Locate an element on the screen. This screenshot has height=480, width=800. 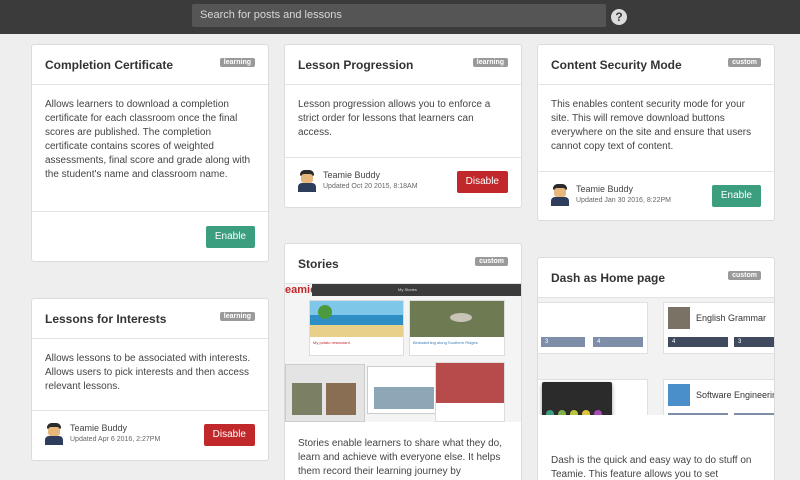
dash-overlay-panel is located at coordinates (577, 398).